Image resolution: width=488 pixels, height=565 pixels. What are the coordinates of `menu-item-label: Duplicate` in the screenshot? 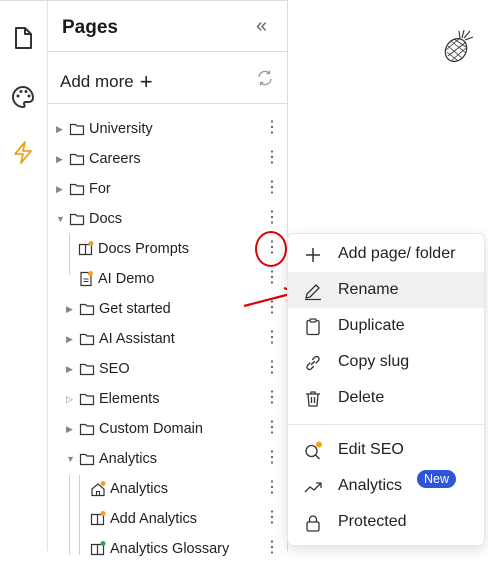 It's located at (371, 325).